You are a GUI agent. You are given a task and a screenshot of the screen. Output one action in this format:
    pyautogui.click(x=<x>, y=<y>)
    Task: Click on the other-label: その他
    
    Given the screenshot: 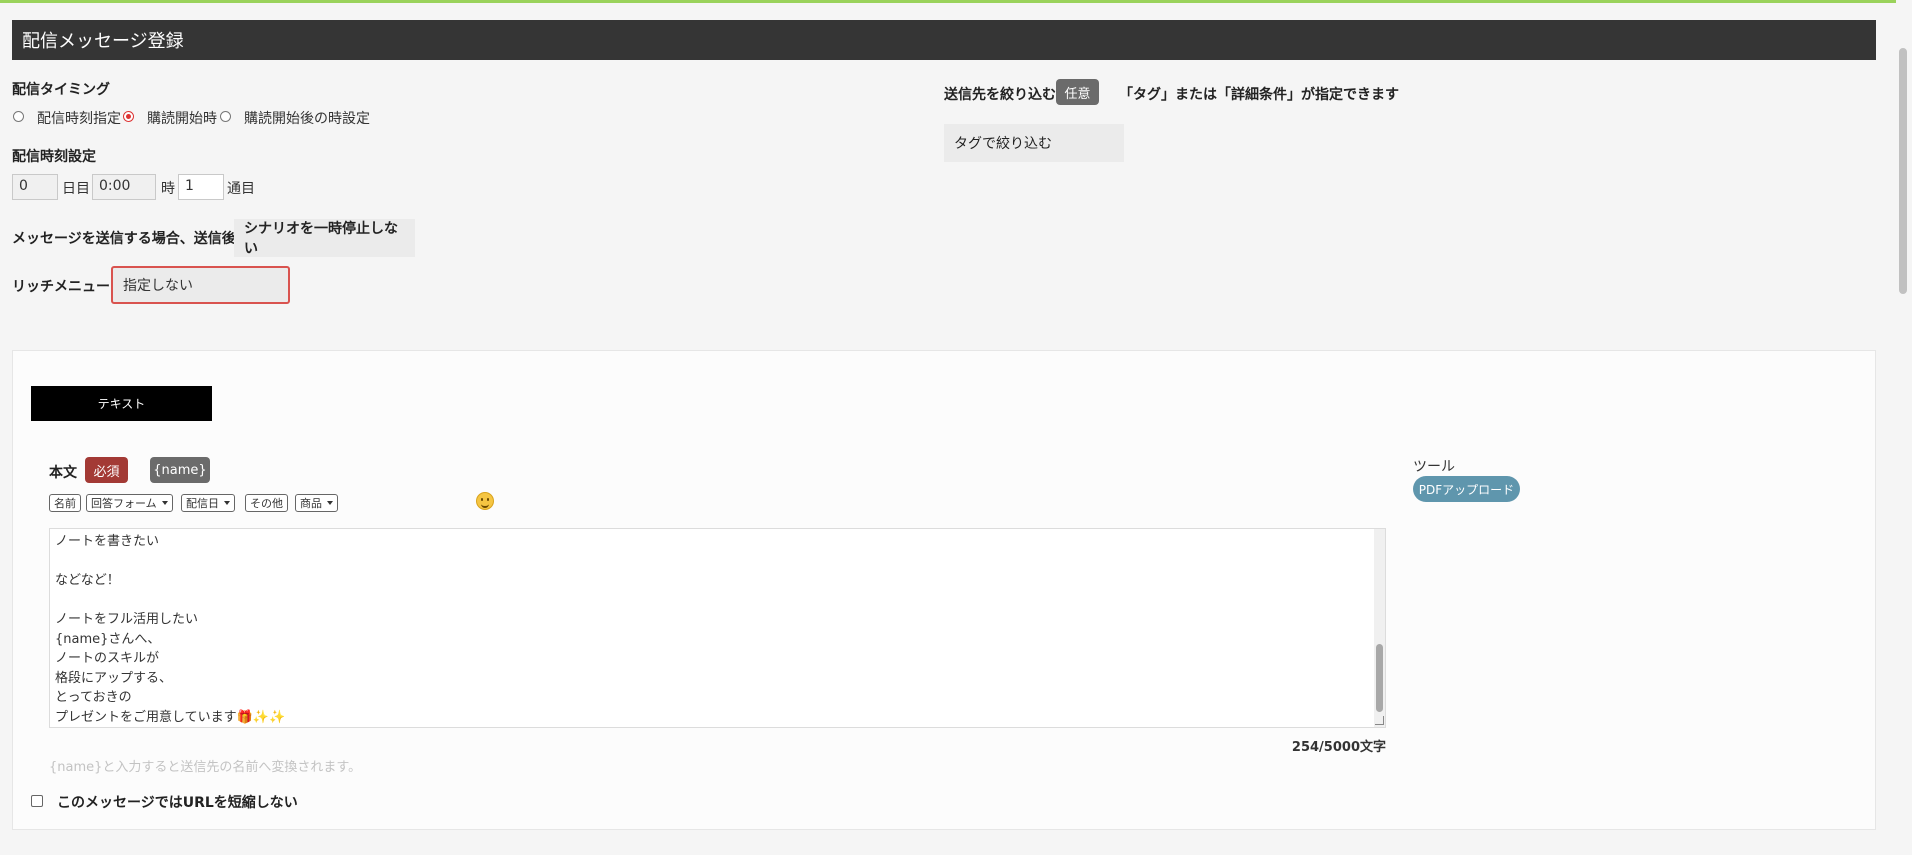 What is the action you would take?
    pyautogui.click(x=266, y=503)
    